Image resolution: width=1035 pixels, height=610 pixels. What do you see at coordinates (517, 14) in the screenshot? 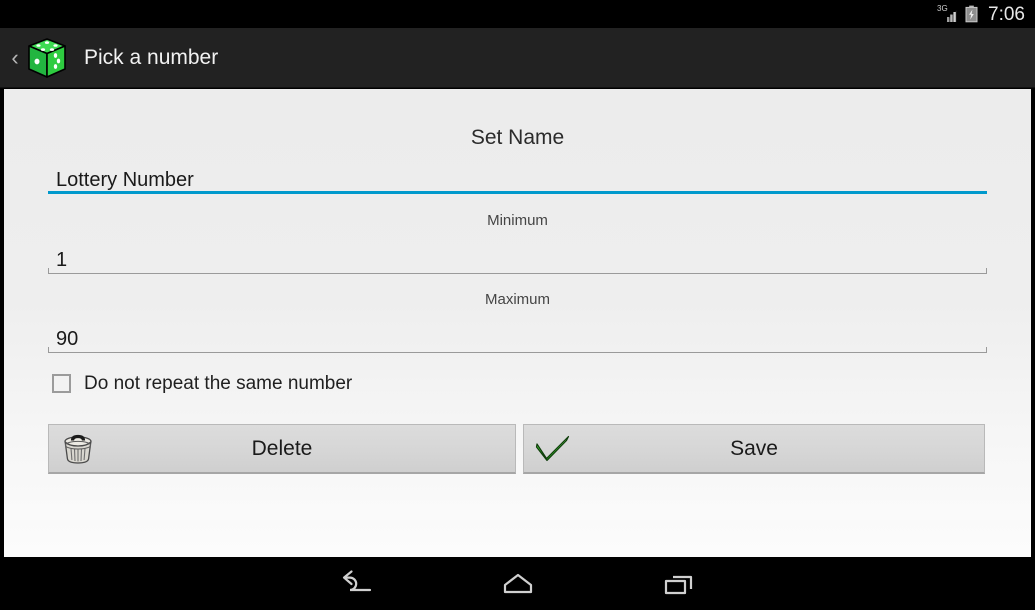
I see `status-bar: 3G 7:06` at bounding box center [517, 14].